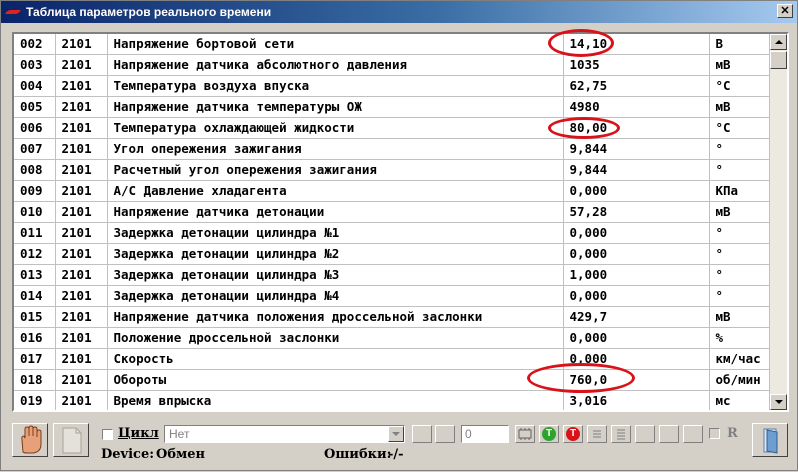  Describe the element at coordinates (335, 128) in the screenshot. I see `cell-name: Температура охлаждающей жидкости` at that location.